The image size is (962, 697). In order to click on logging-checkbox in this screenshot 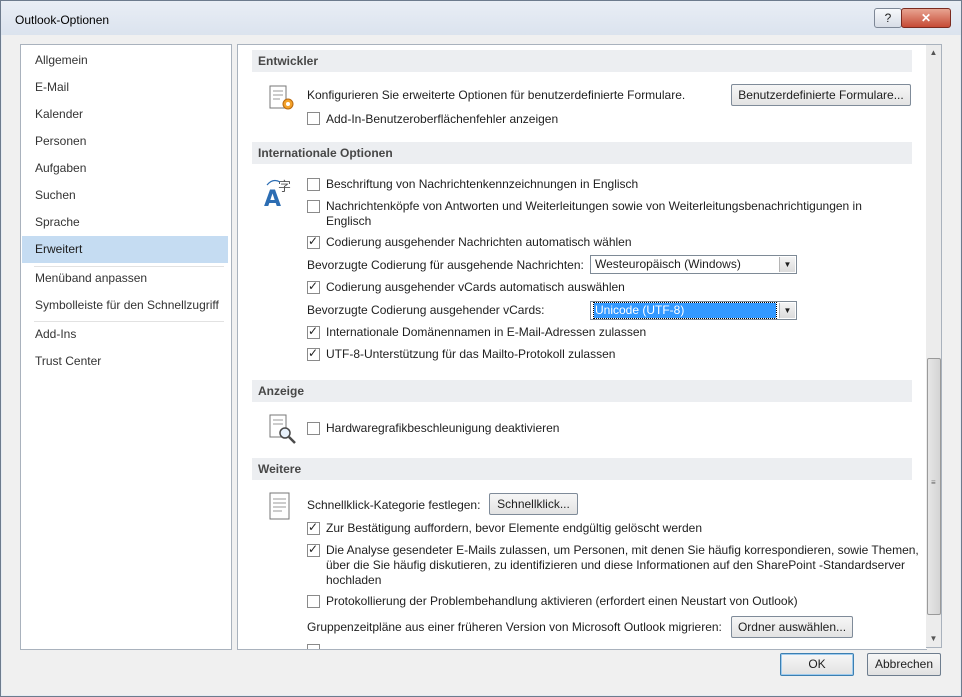, I will do `click(313, 601)`.